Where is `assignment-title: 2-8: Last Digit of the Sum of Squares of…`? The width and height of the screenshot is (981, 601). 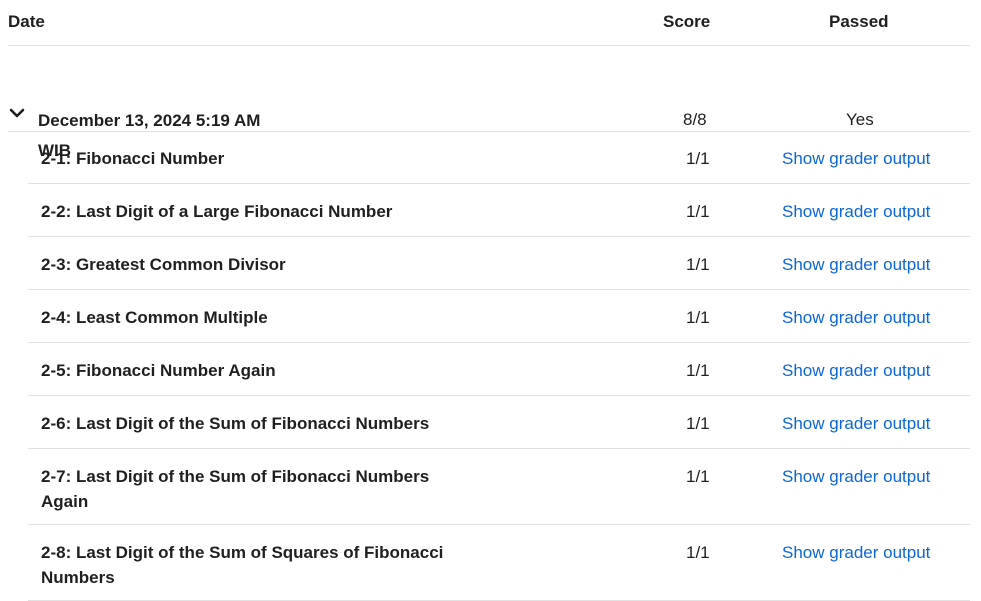
assignment-title: 2-8: Last Digit of the Sum of Squares of… is located at coordinates (242, 565).